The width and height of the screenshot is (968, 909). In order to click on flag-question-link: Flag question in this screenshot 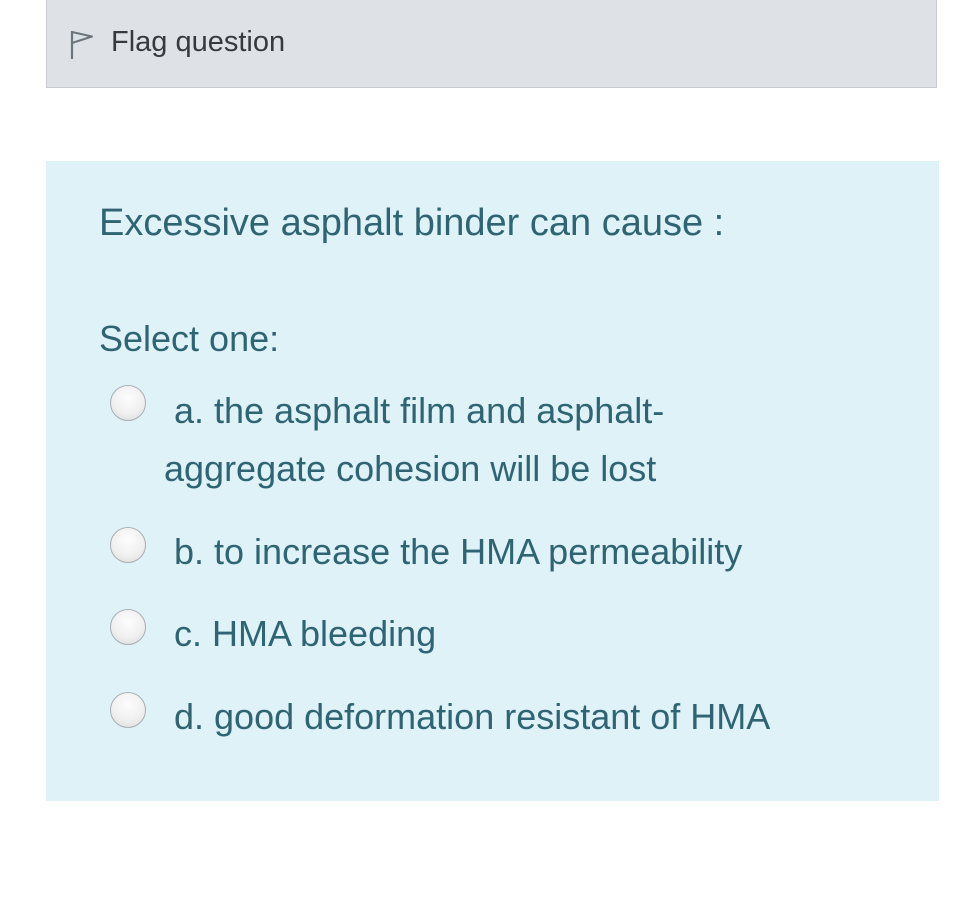, I will do `click(198, 42)`.